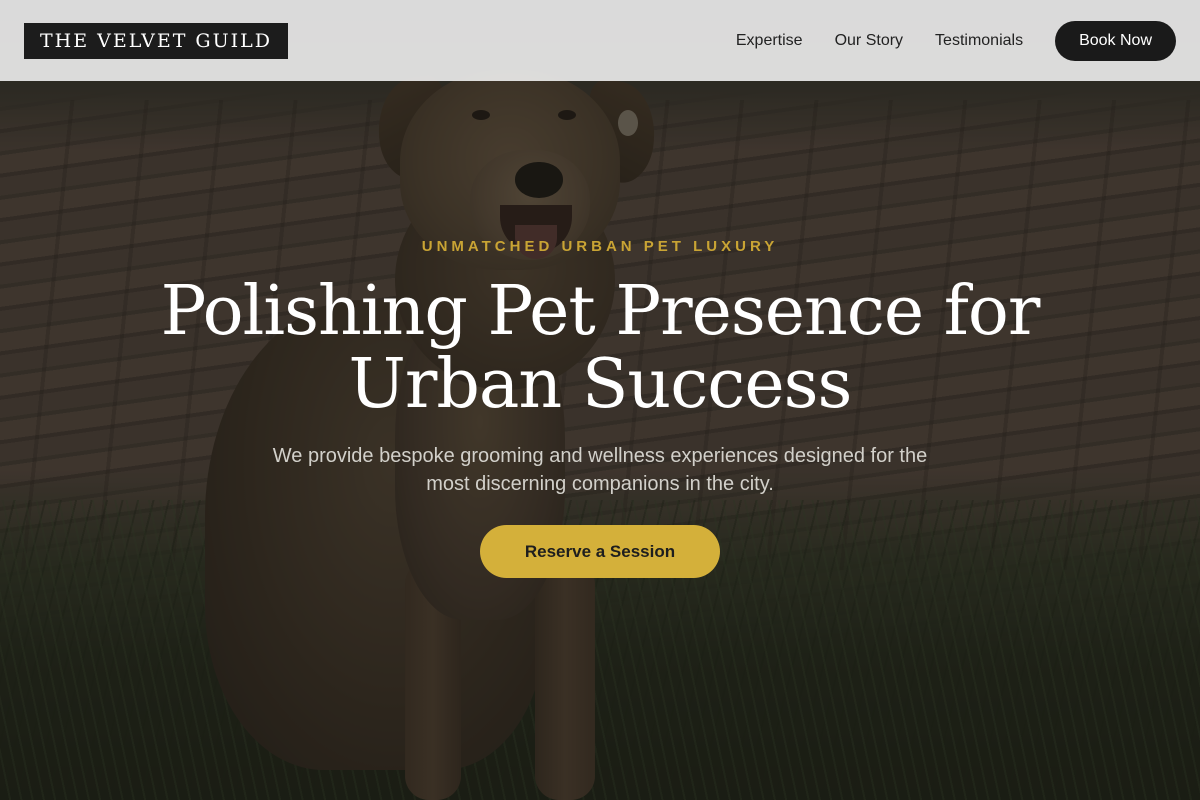  What do you see at coordinates (1115, 40) in the screenshot?
I see `book-now-button: Book Now` at bounding box center [1115, 40].